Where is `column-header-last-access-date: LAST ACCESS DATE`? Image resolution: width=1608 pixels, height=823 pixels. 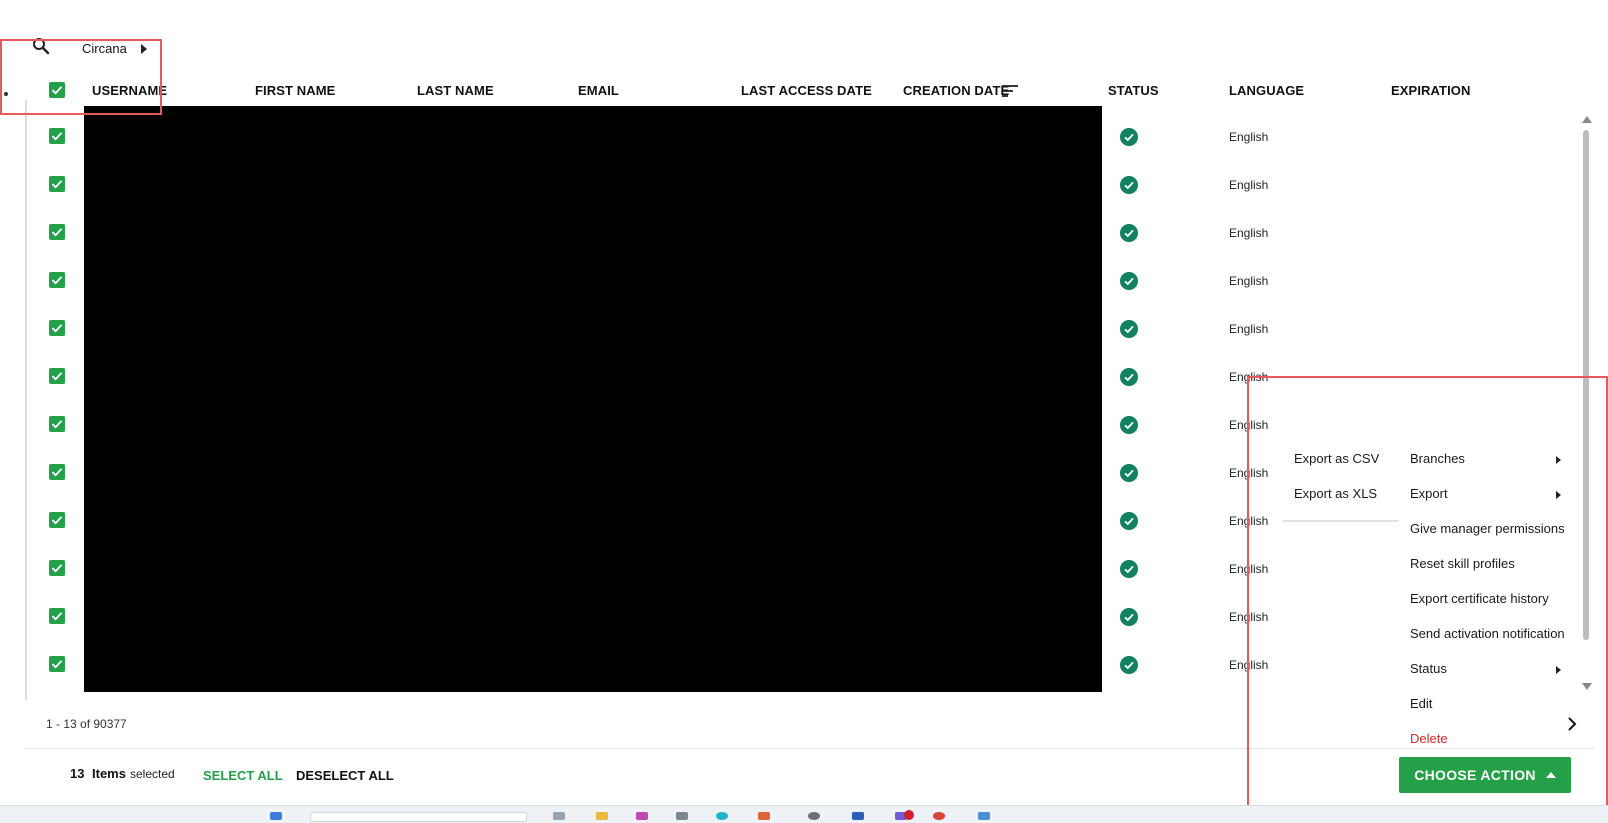
column-header-last-access-date: LAST ACCESS DATE is located at coordinates (806, 90).